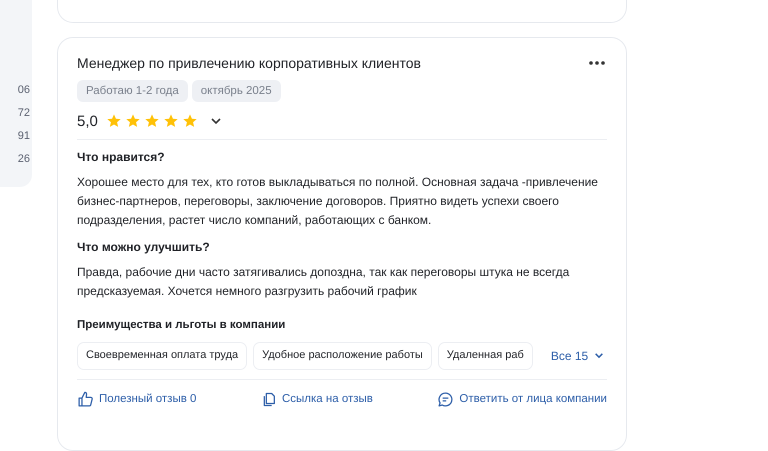  Describe the element at coordinates (342, 356) in the screenshot. I see `benefit-chip: Удобное расположение работы` at that location.